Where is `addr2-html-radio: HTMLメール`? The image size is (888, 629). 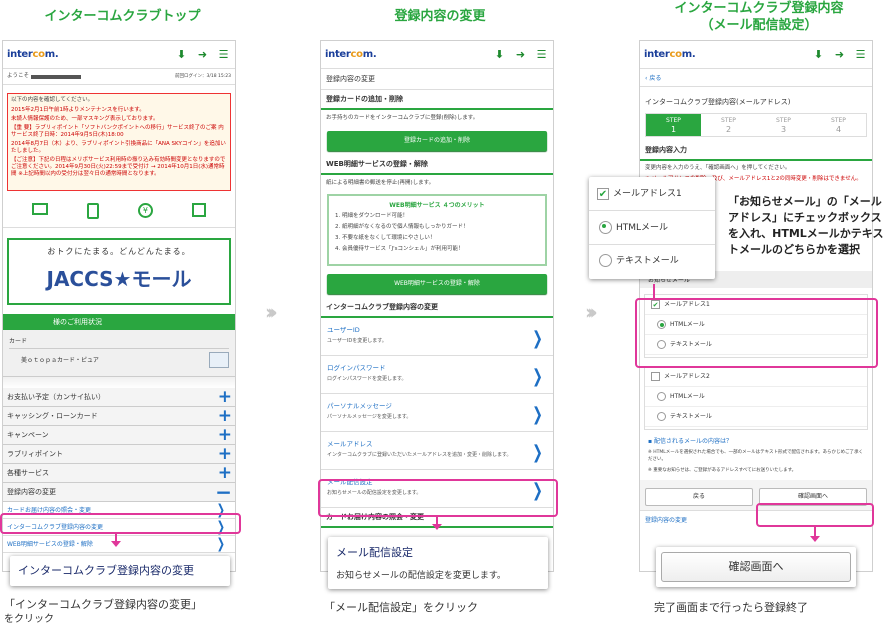 addr2-html-radio: HTMLメール is located at coordinates (756, 397).